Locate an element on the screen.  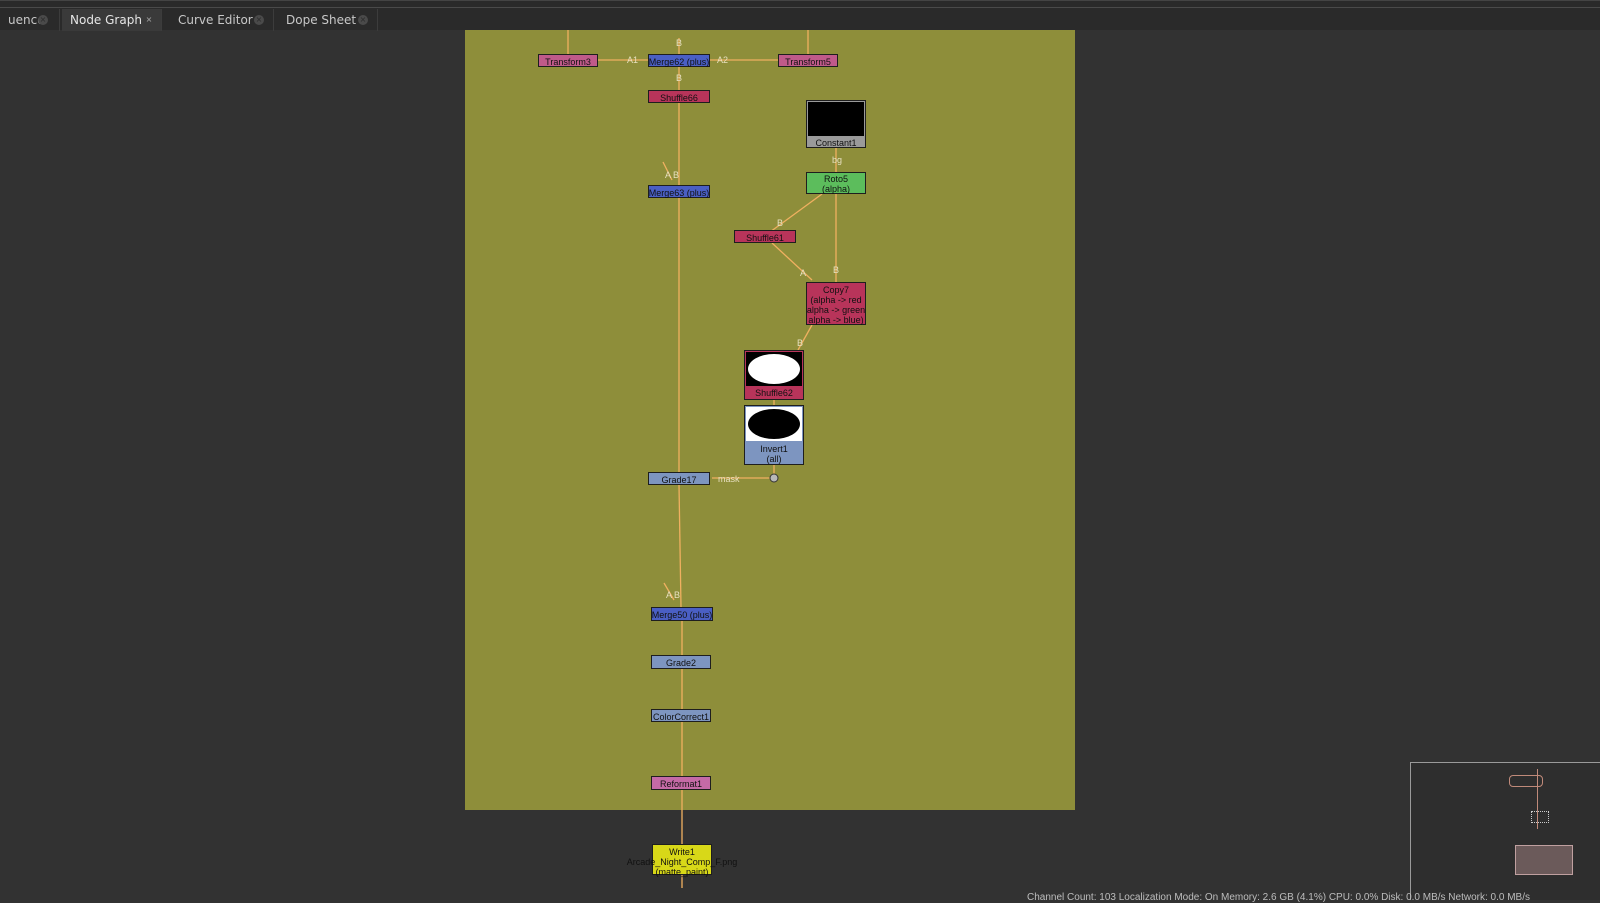
node-merge50: Merge50 (plus) is located at coordinates (682, 614).